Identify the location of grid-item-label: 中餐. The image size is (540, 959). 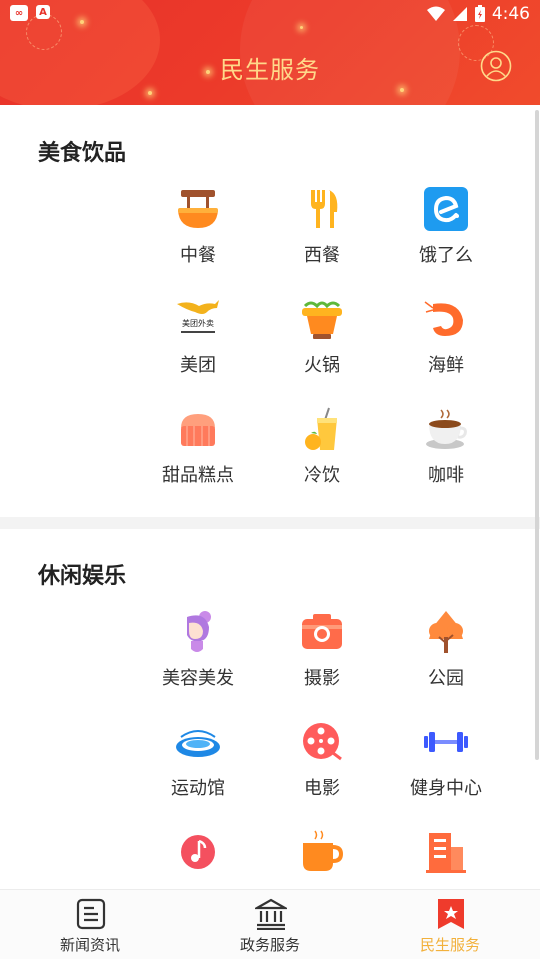
(198, 255).